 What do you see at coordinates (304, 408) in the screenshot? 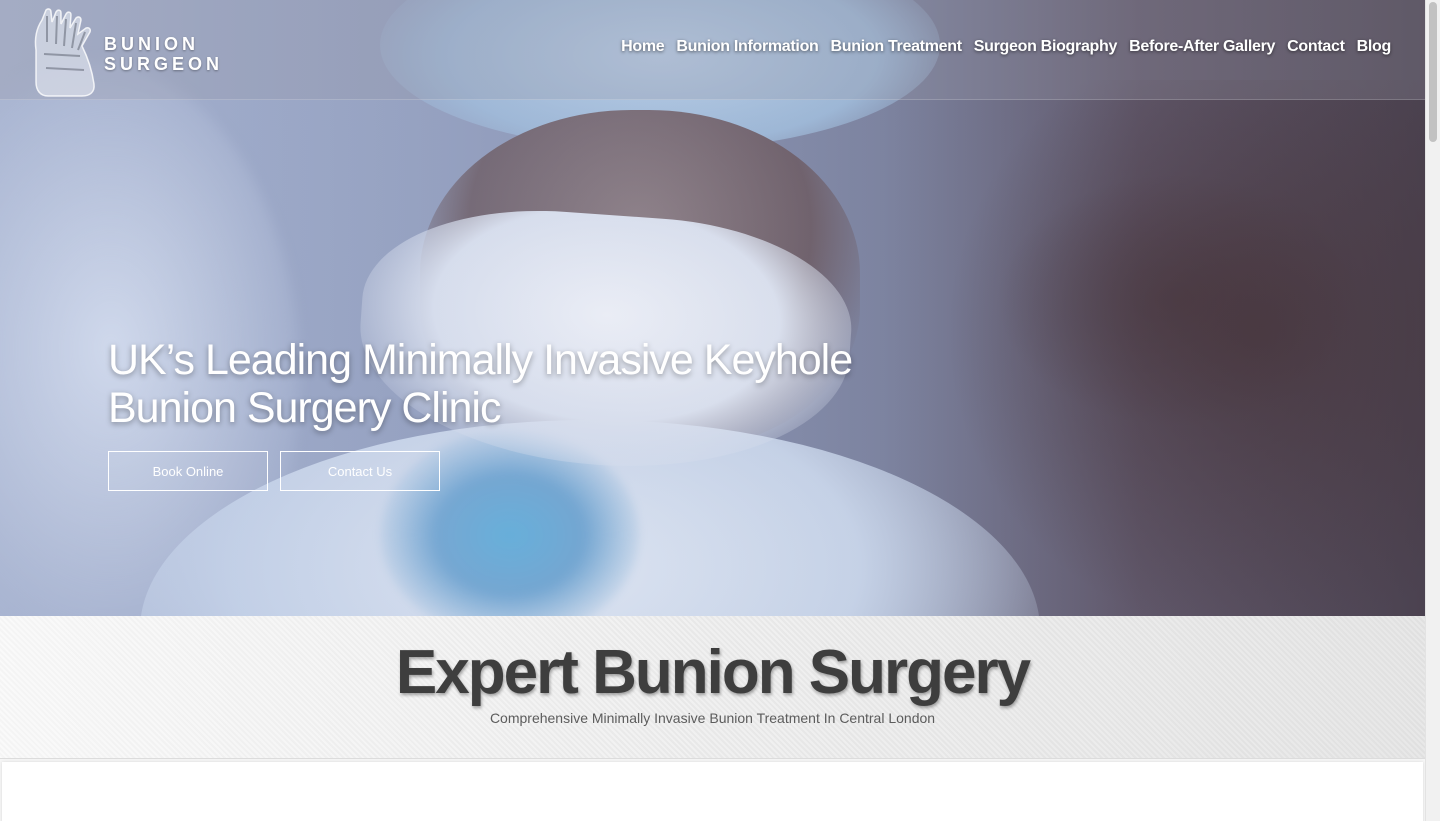
I see `hero-title-line2: Bunion Surgery Clinic` at bounding box center [304, 408].